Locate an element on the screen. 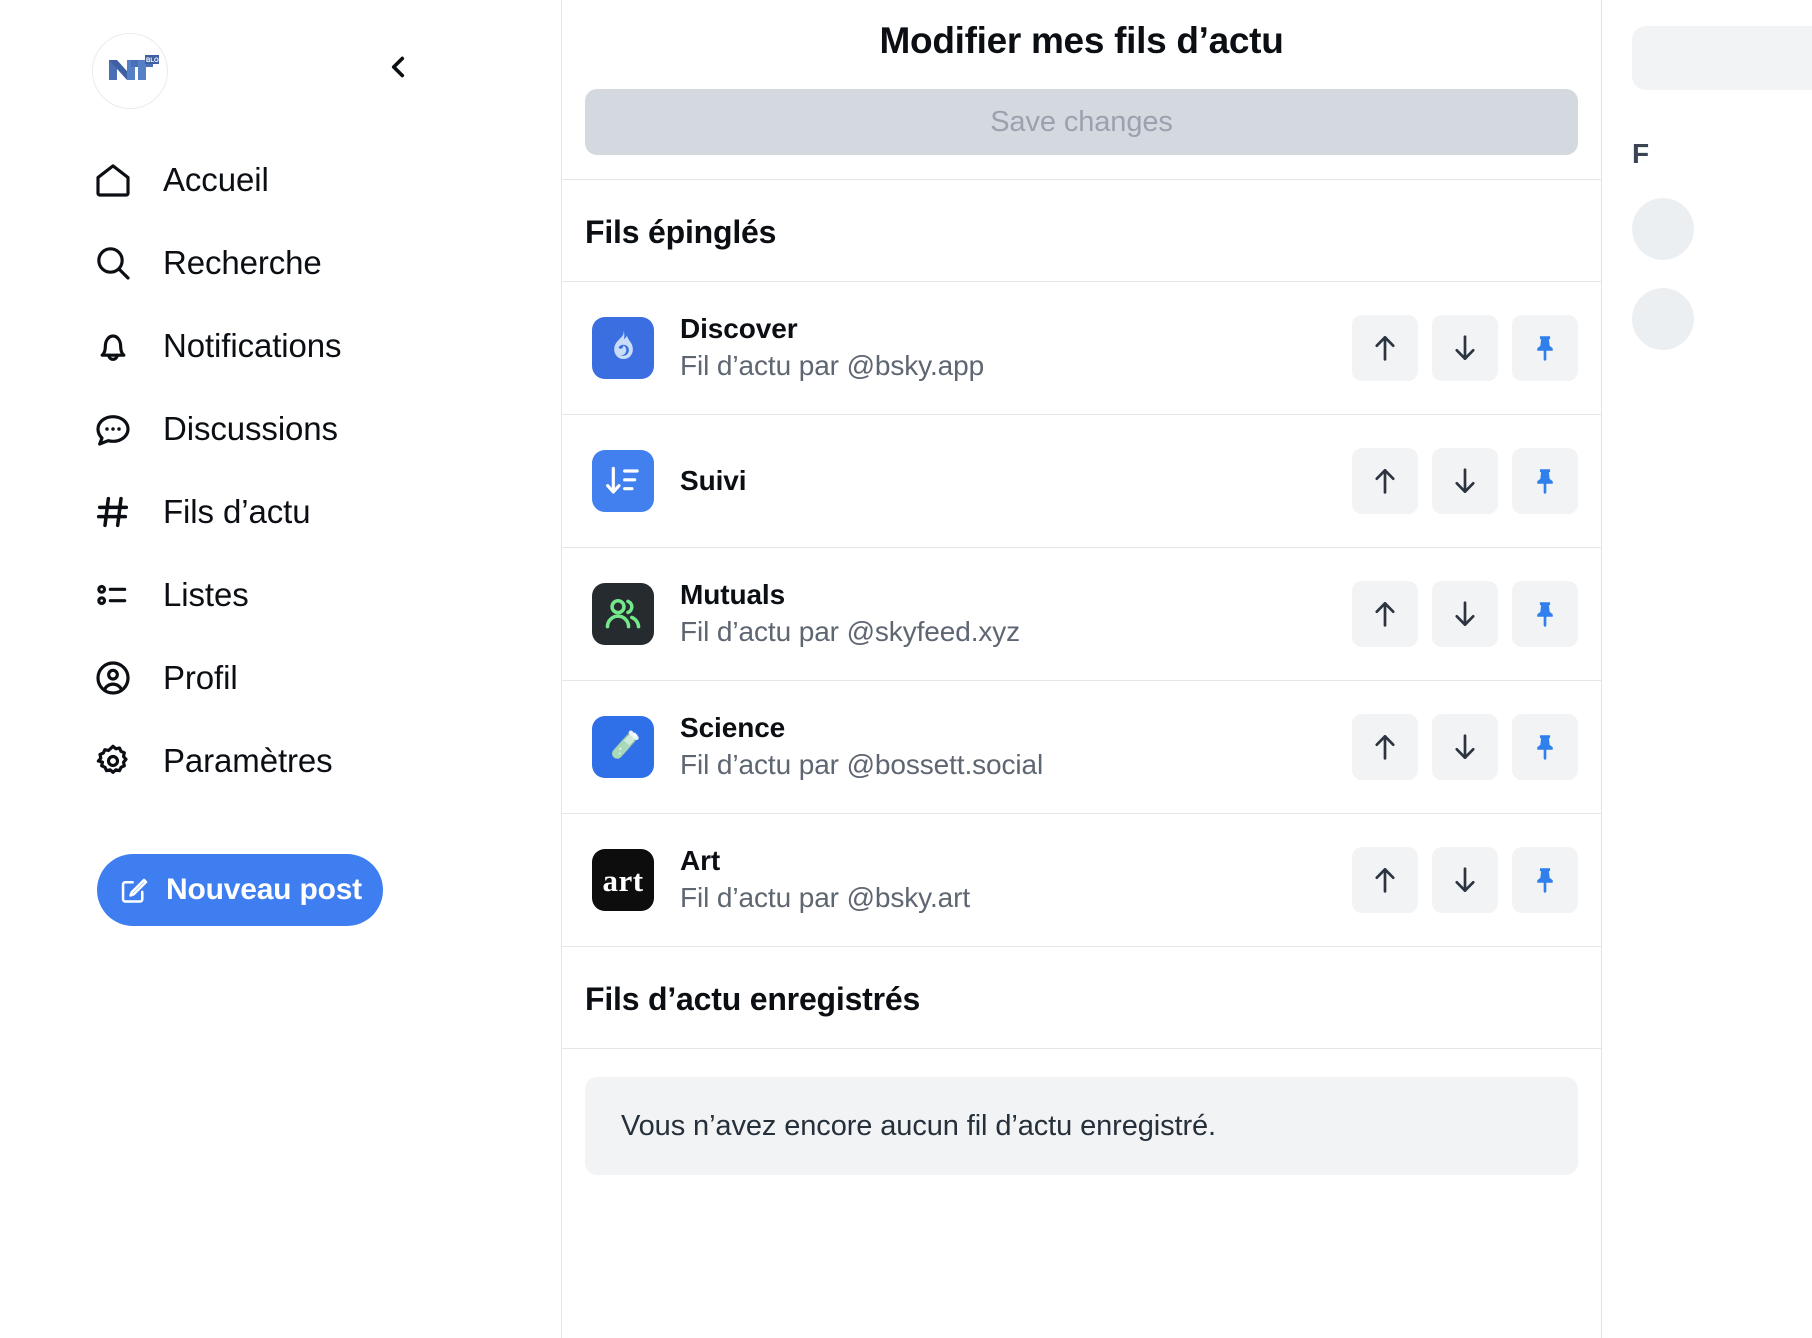 Image resolution: width=1812 pixels, height=1338 pixels. feed-text: Mutuals Fil d’actu par @skyfeed.xyz is located at coordinates (1016, 613).